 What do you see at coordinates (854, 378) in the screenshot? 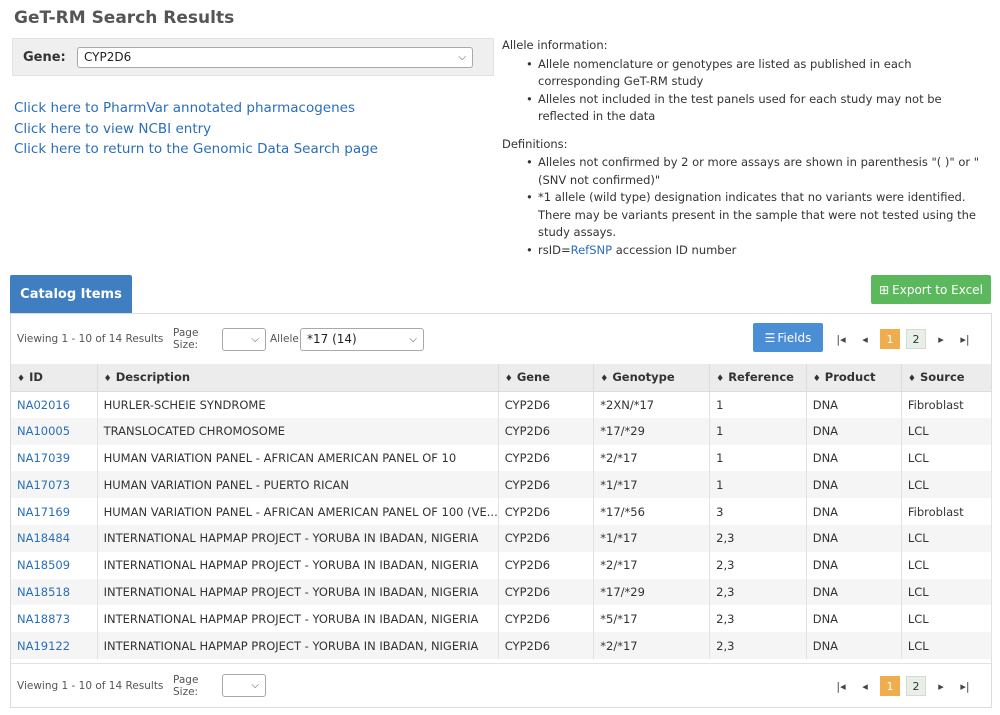
I see `column-header-product: ♦ Product` at bounding box center [854, 378].